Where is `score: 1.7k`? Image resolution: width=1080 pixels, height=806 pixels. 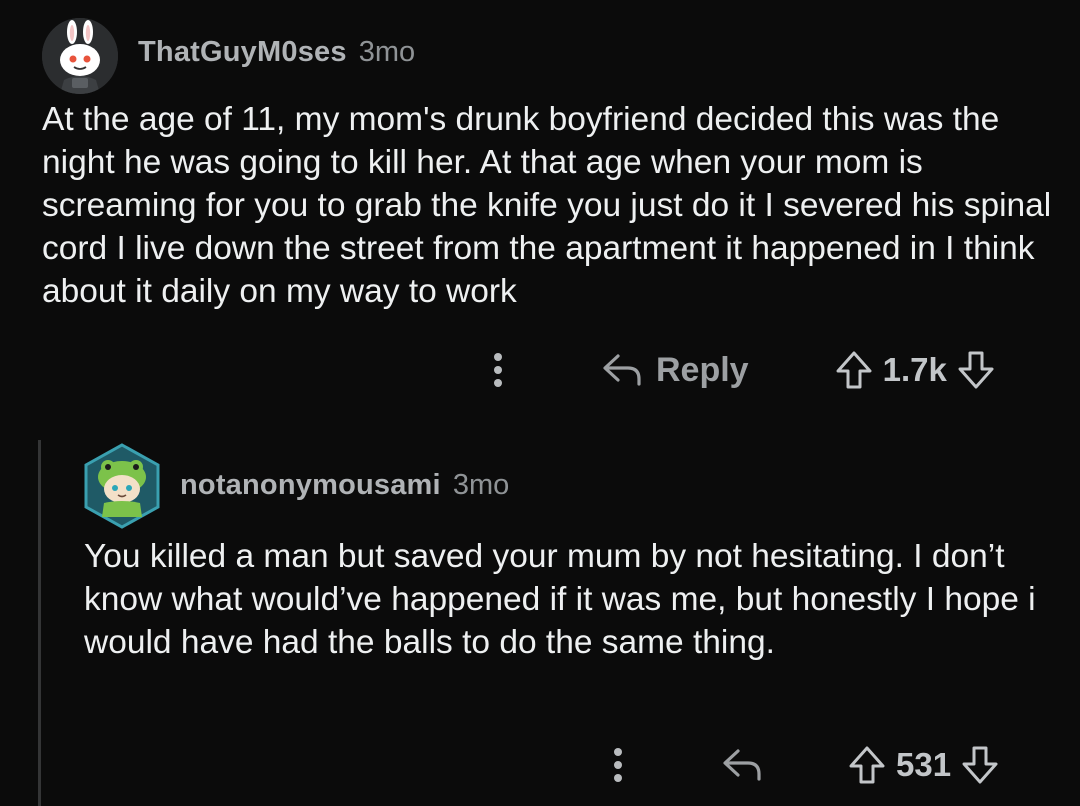 score: 1.7k is located at coordinates (914, 369).